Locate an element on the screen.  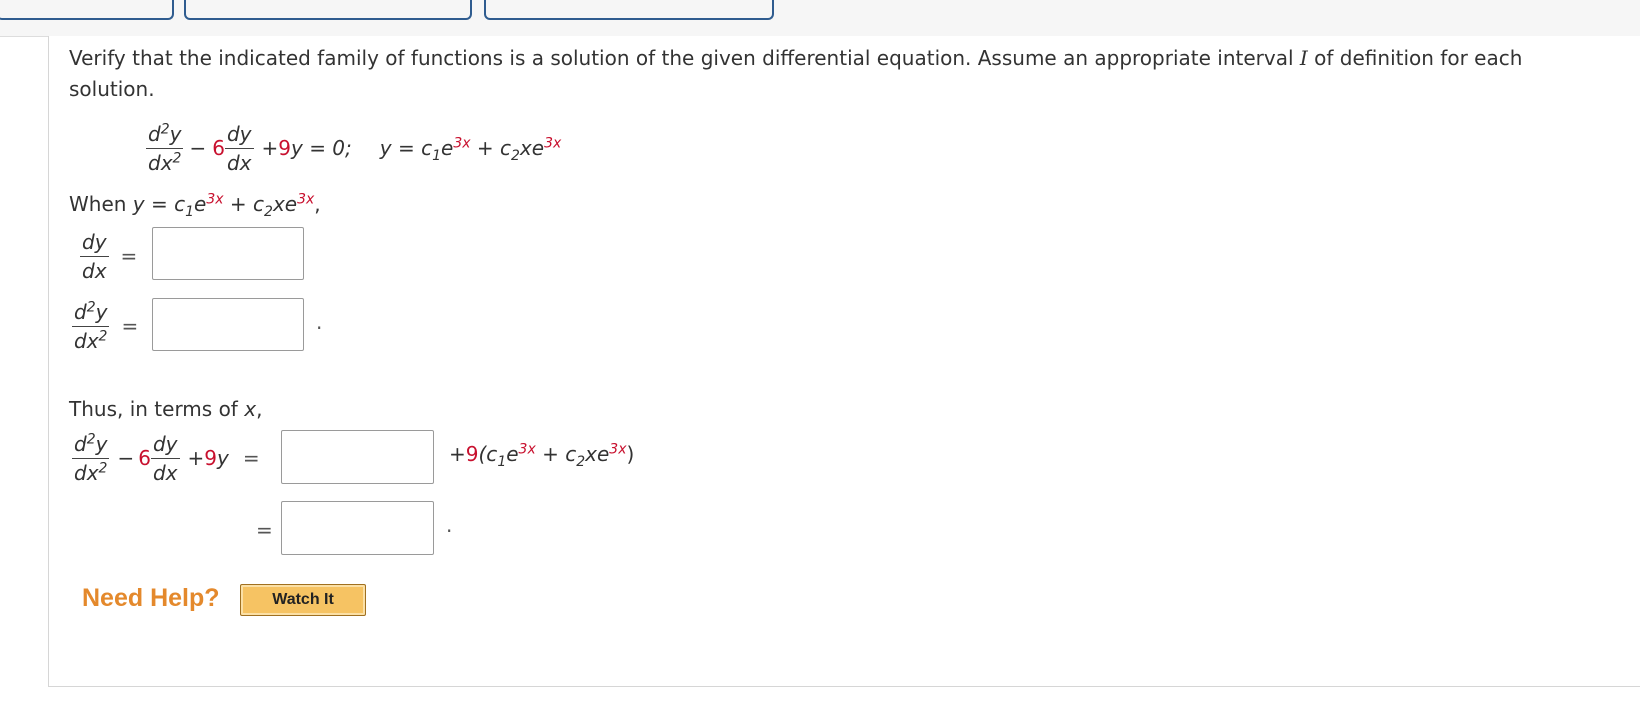
watch-it-button: Watch It is located at coordinates (303, 600).